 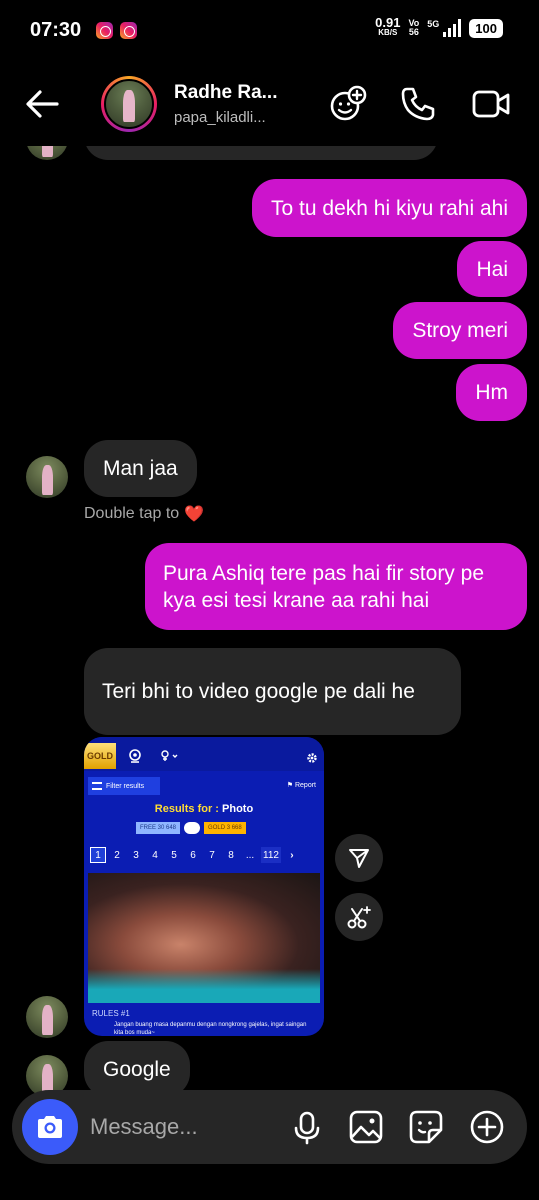 I want to click on message-bubble-outgoing: Hai, so click(x=492, y=269).